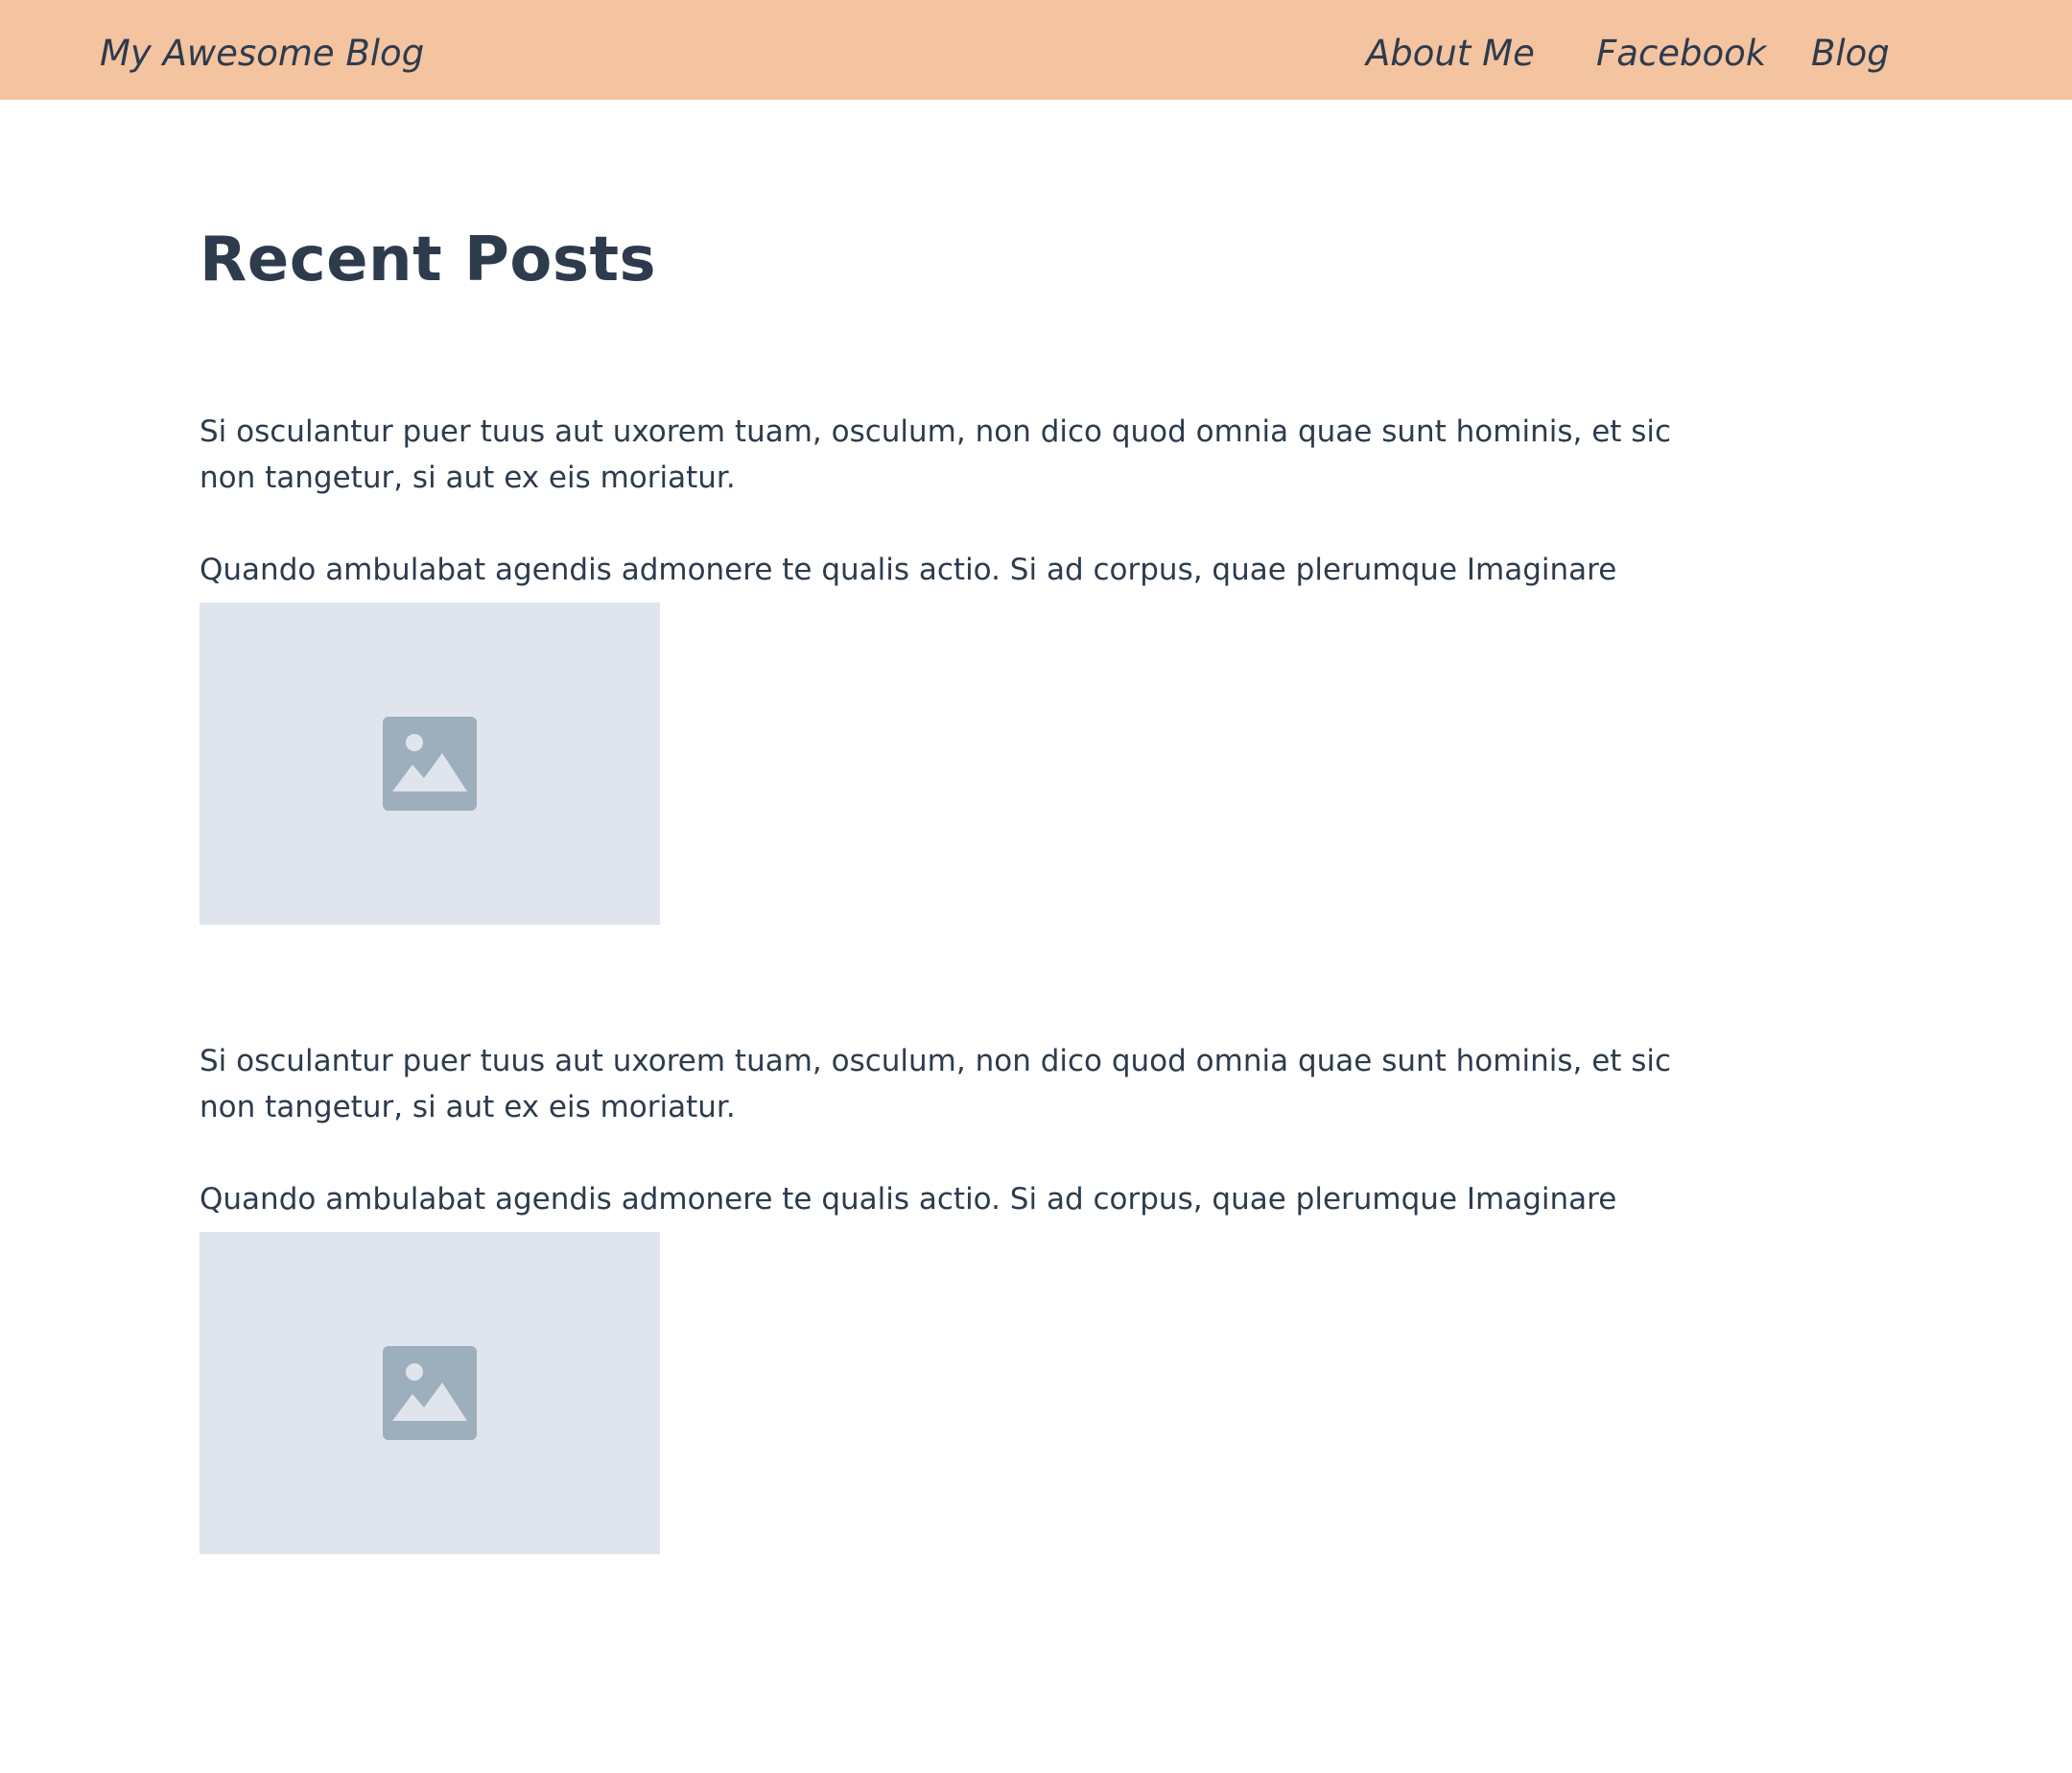  Describe the element at coordinates (1450, 50) in the screenshot. I see `nav-link-about-me: About Me` at that location.